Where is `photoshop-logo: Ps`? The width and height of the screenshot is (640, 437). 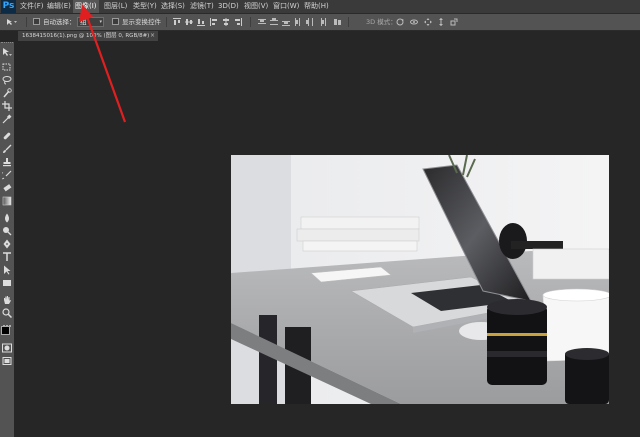 photoshop-logo: Ps is located at coordinates (8, 6).